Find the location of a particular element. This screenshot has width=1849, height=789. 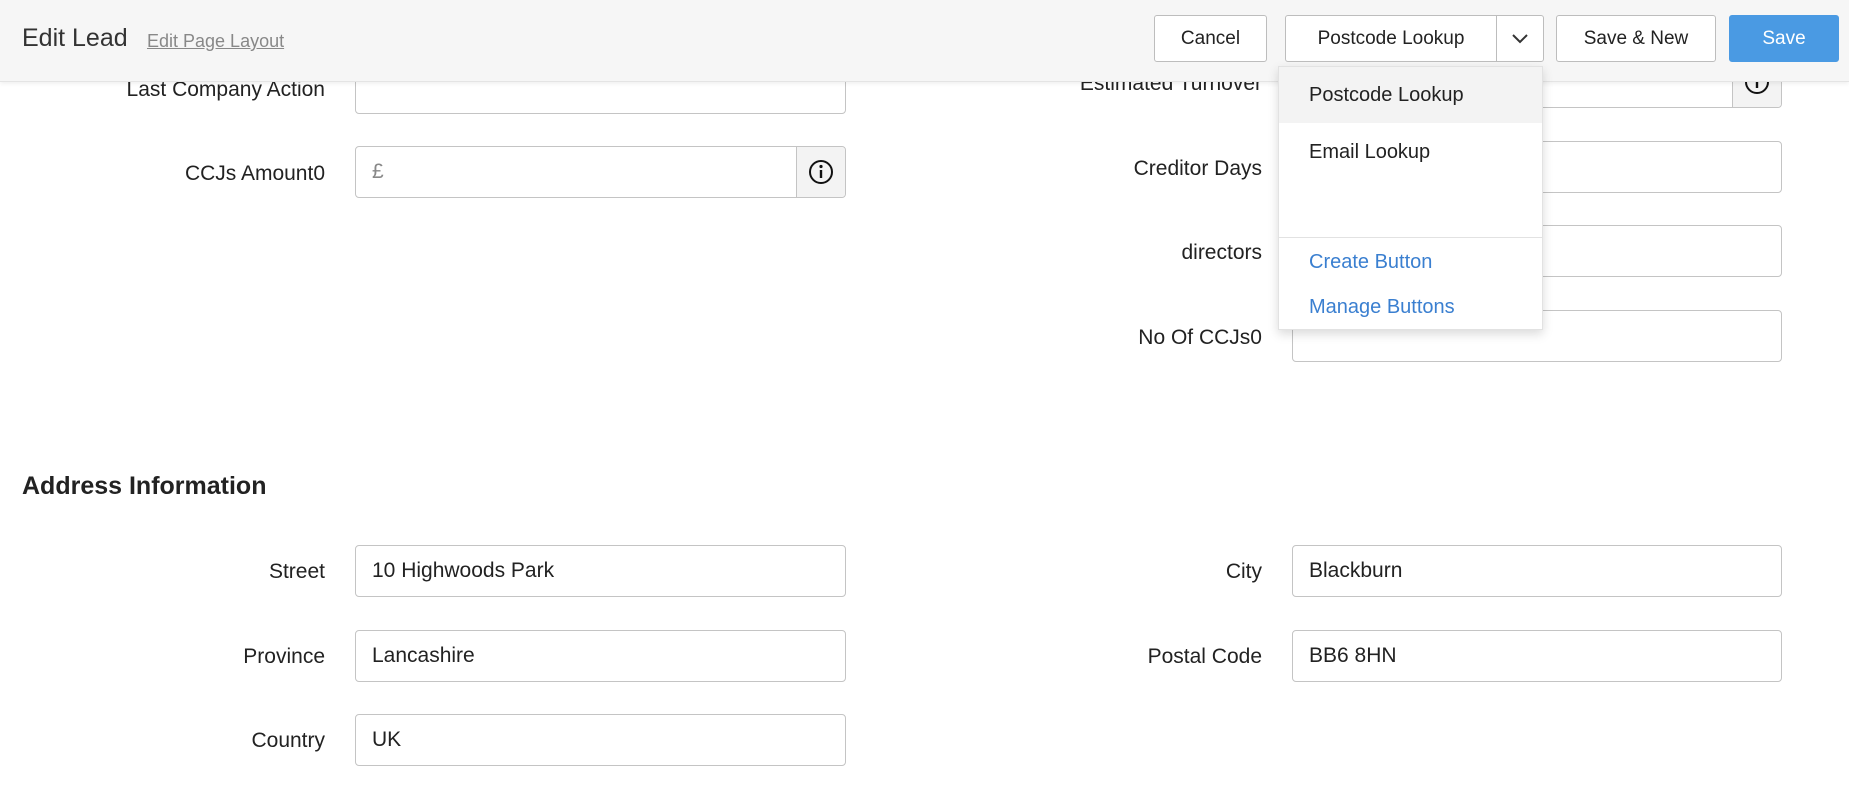

postcode-lookup-button: Postcode Lookup is located at coordinates (1391, 38).